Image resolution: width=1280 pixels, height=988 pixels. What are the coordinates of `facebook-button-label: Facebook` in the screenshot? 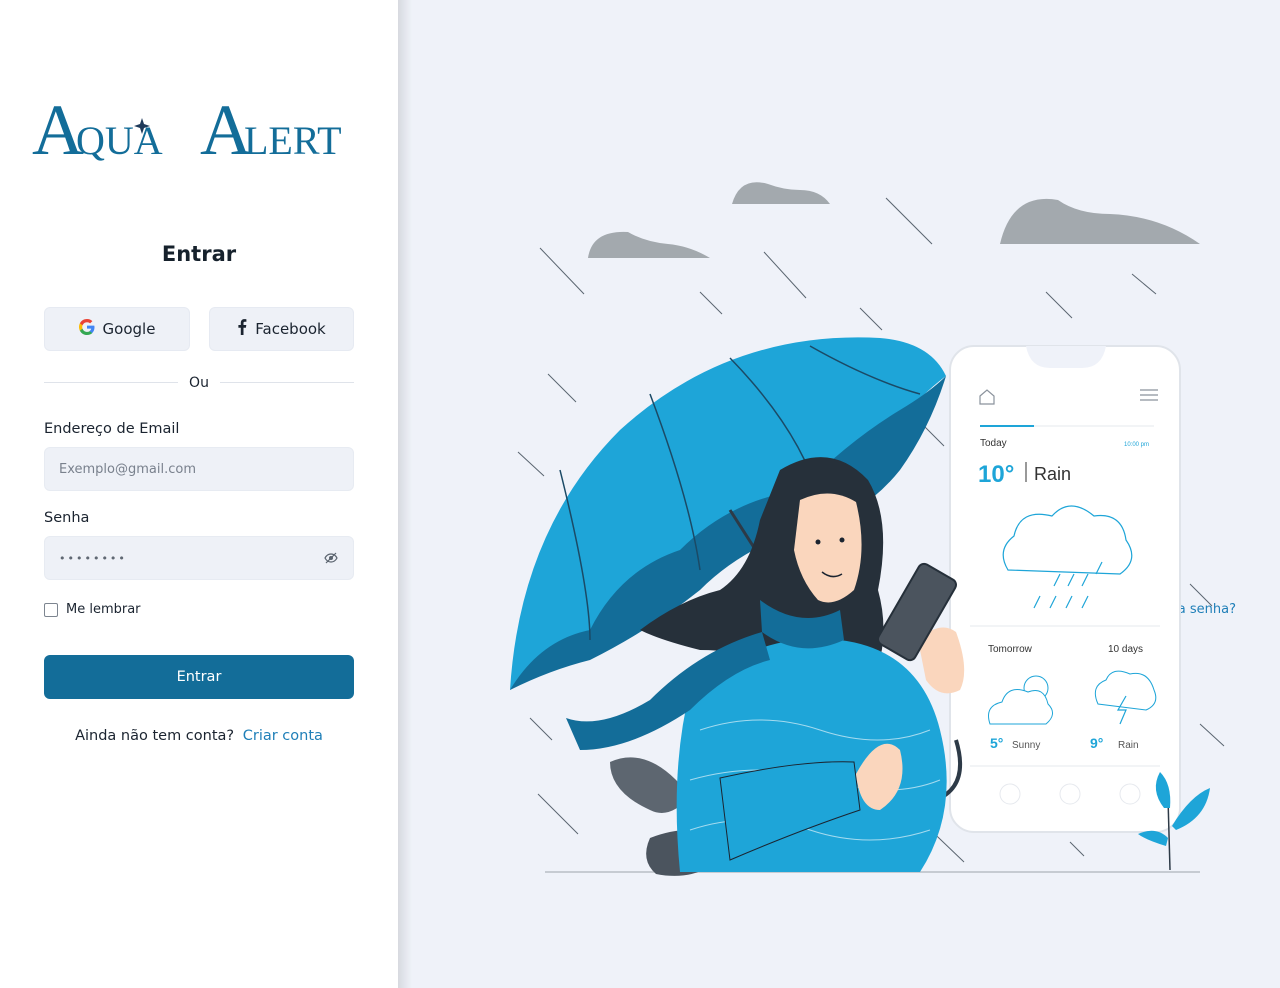 It's located at (290, 329).